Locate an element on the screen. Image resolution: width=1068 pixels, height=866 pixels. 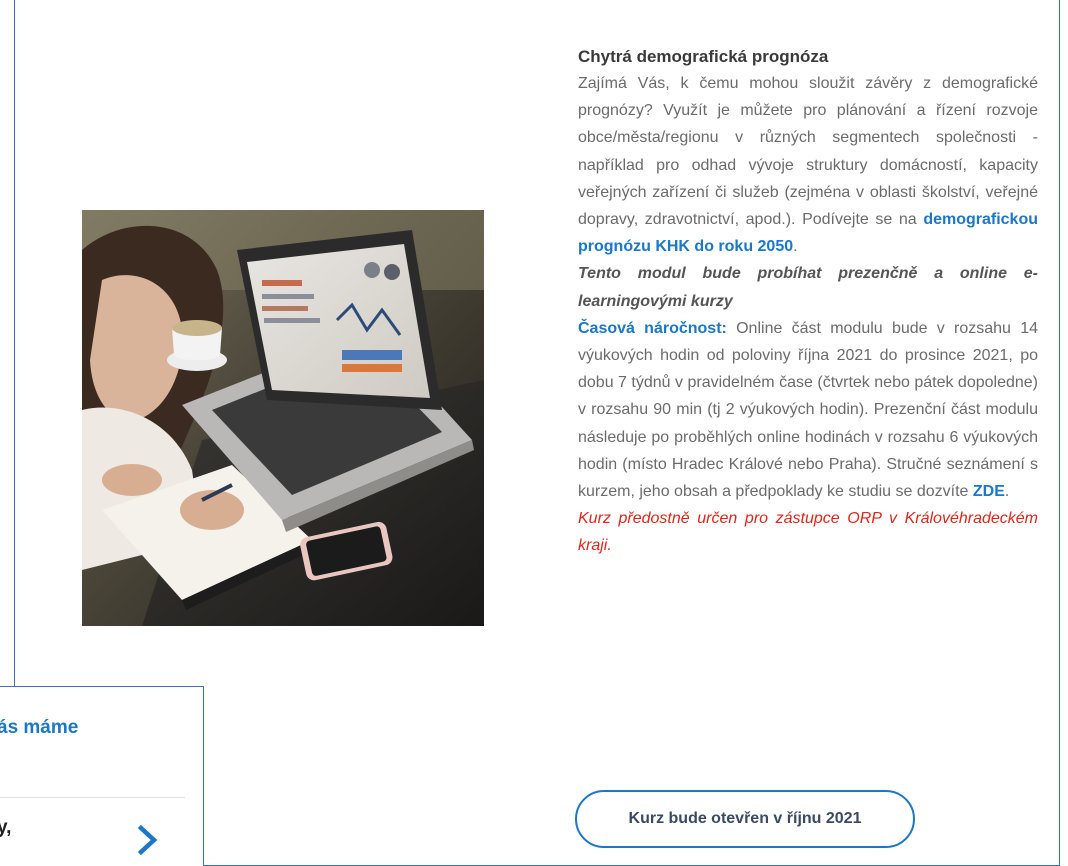
popup-text: y, is located at coordinates (6, 827).